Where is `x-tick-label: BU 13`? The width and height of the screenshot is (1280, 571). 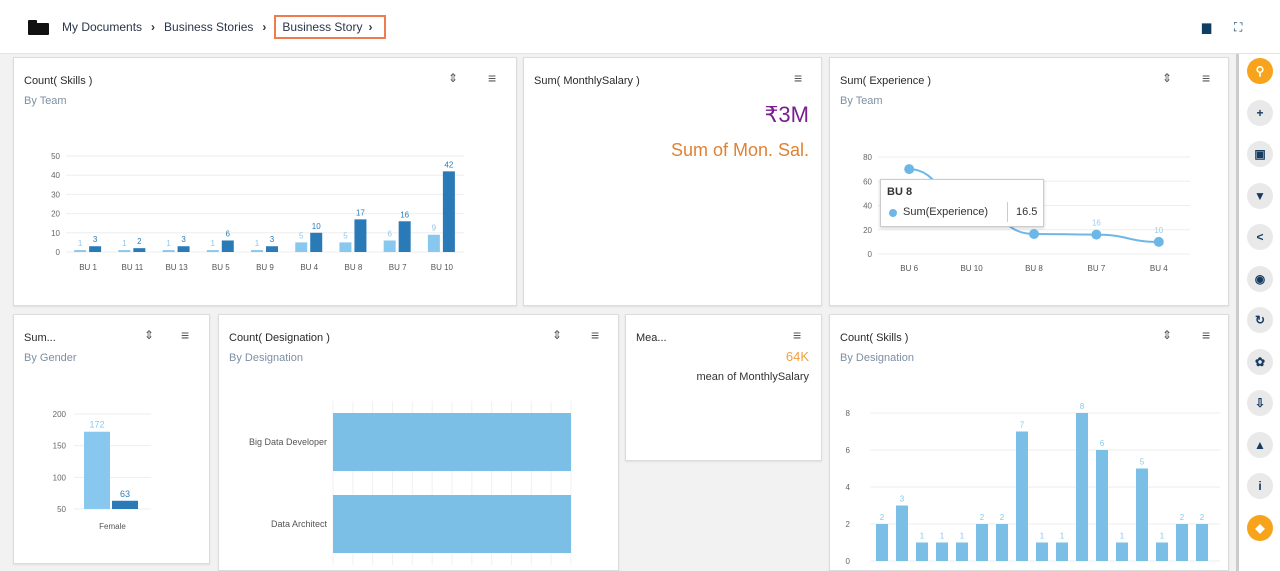
x-tick-label: BU 13 is located at coordinates (176, 267).